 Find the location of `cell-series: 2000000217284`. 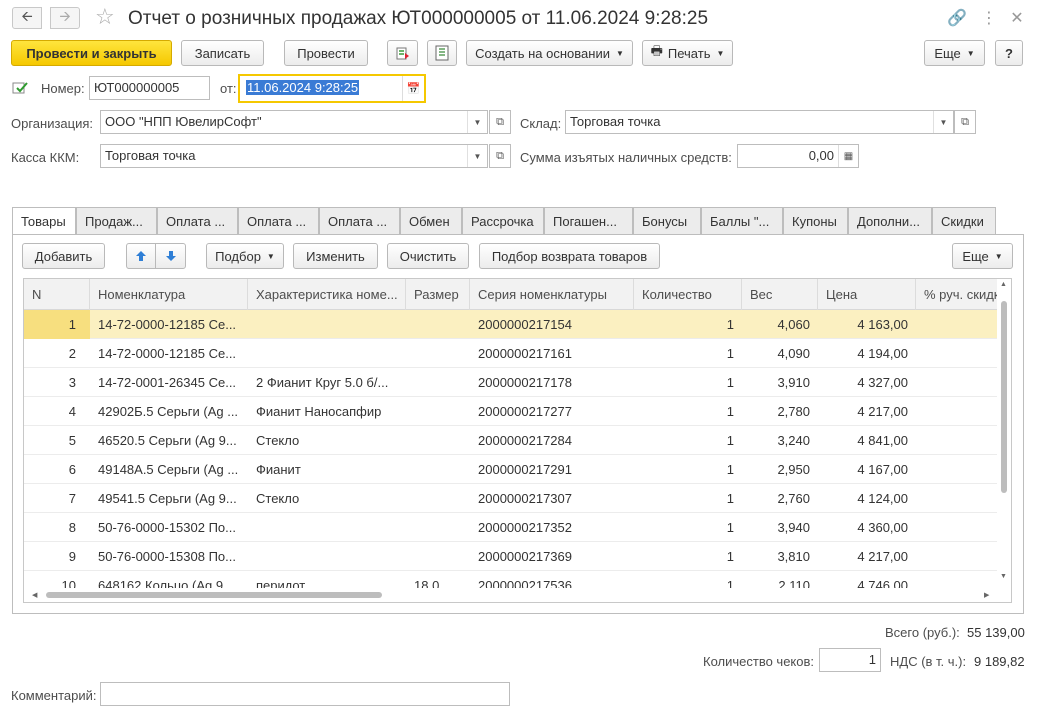

cell-series: 2000000217284 is located at coordinates (552, 440).